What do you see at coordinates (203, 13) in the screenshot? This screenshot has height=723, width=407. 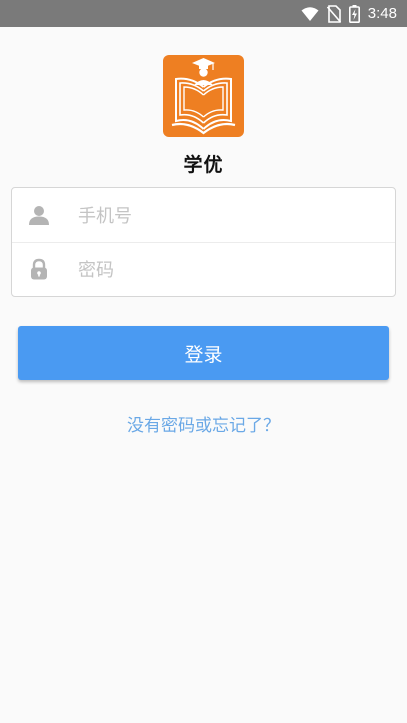 I see `status-bar: 3:48` at bounding box center [203, 13].